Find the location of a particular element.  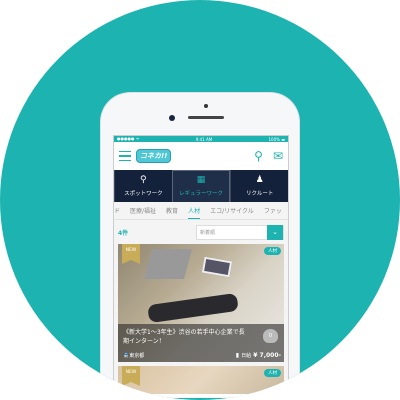

search-icon: ⚲ is located at coordinates (258, 156).